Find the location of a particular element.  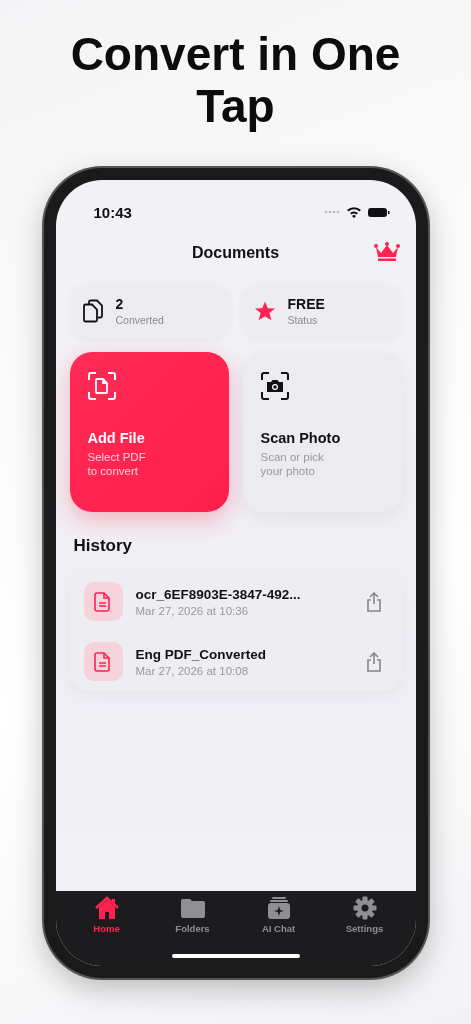

signal-icon is located at coordinates (331, 212).